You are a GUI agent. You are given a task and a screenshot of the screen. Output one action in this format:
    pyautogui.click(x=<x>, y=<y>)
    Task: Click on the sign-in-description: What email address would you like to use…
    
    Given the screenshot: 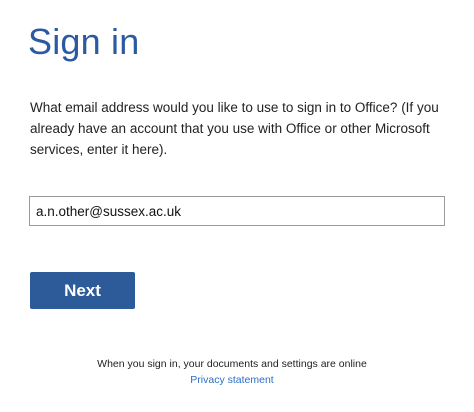 What is the action you would take?
    pyautogui.click(x=234, y=128)
    